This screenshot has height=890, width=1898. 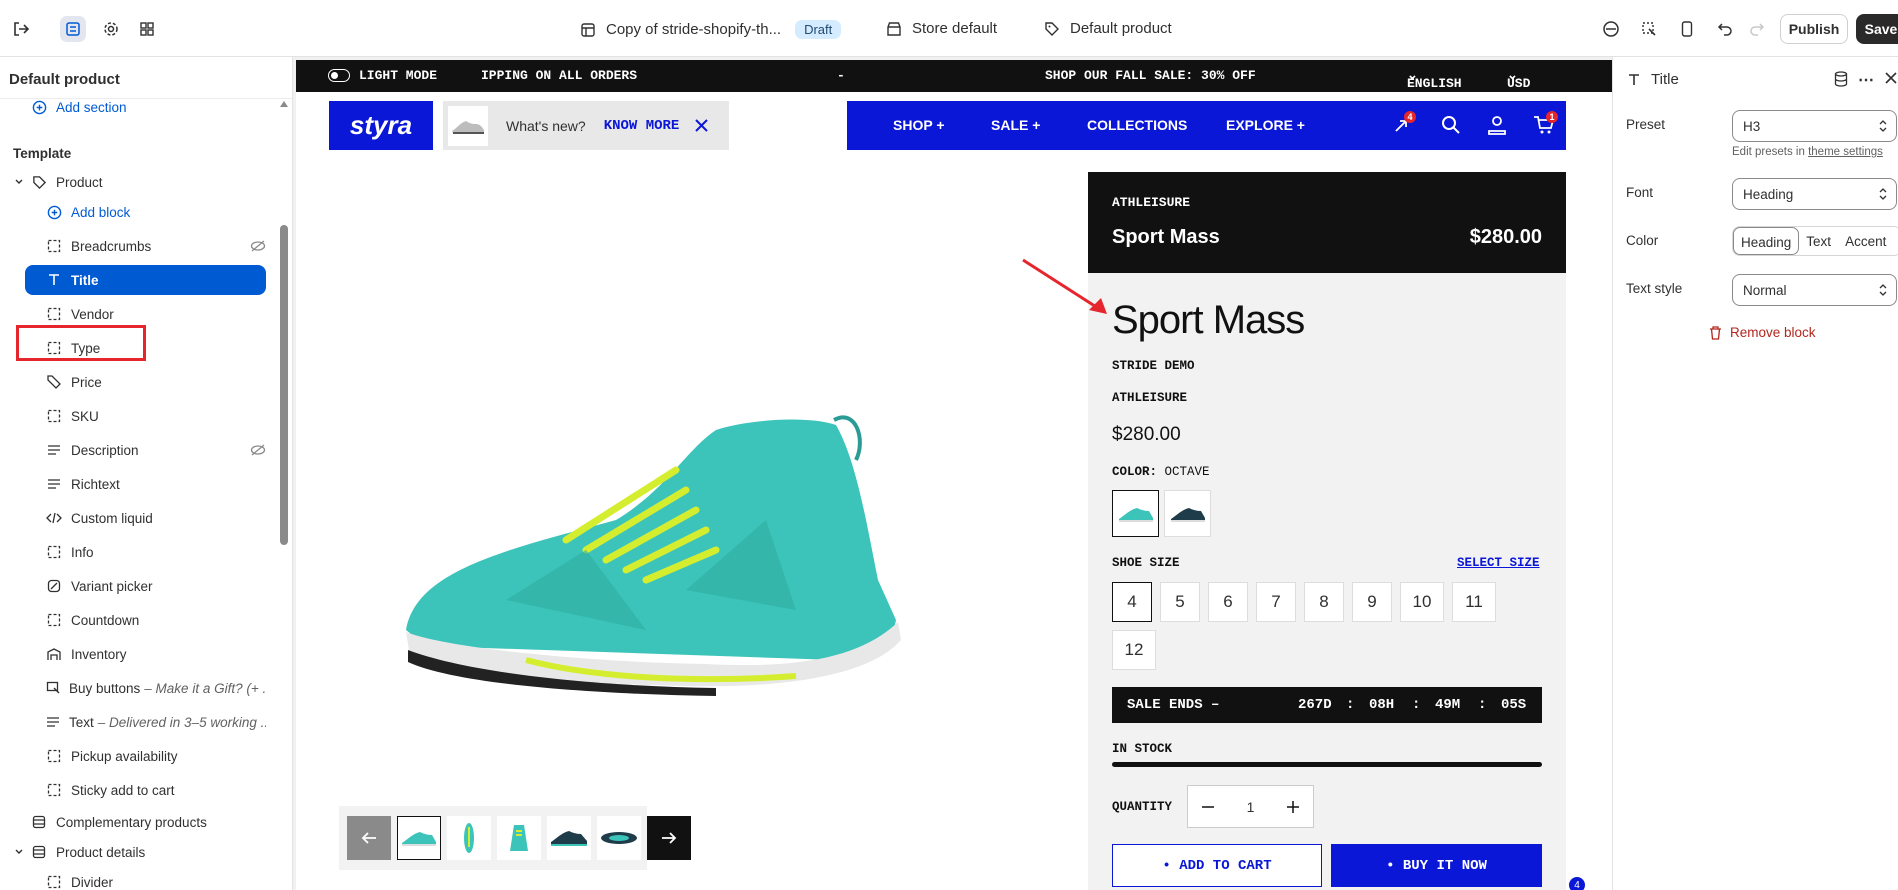 What do you see at coordinates (169, 552) in the screenshot?
I see `block-info: Info` at bounding box center [169, 552].